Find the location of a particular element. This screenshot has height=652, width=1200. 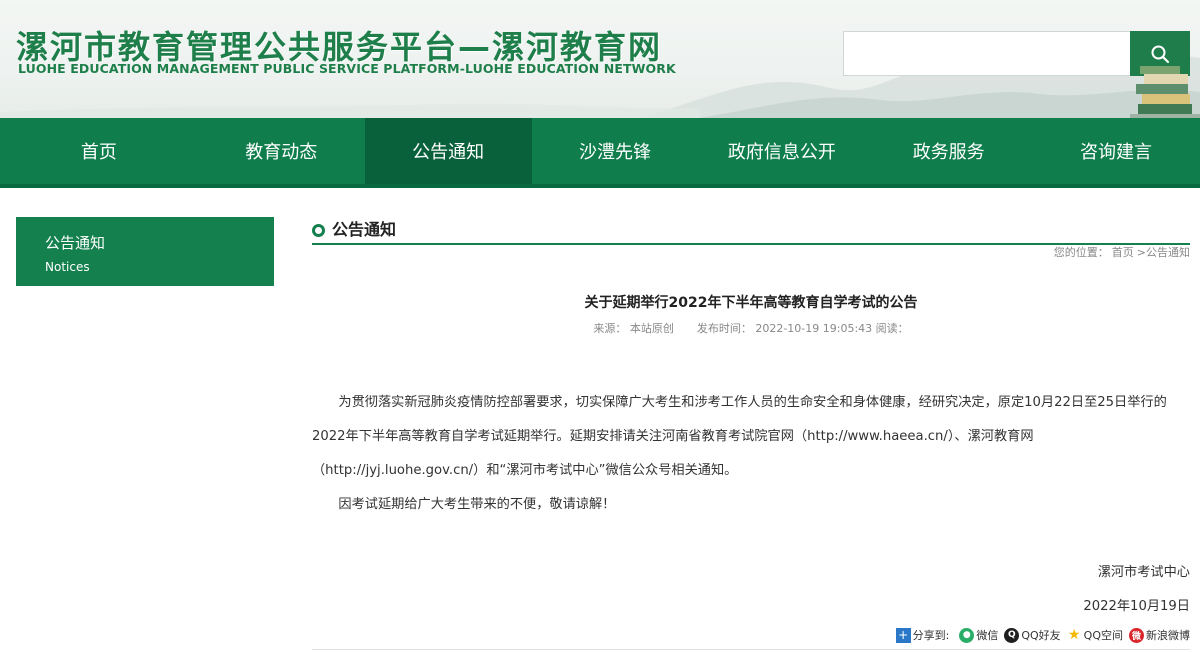

nav-item-notices: 公告通知 is located at coordinates (448, 151).